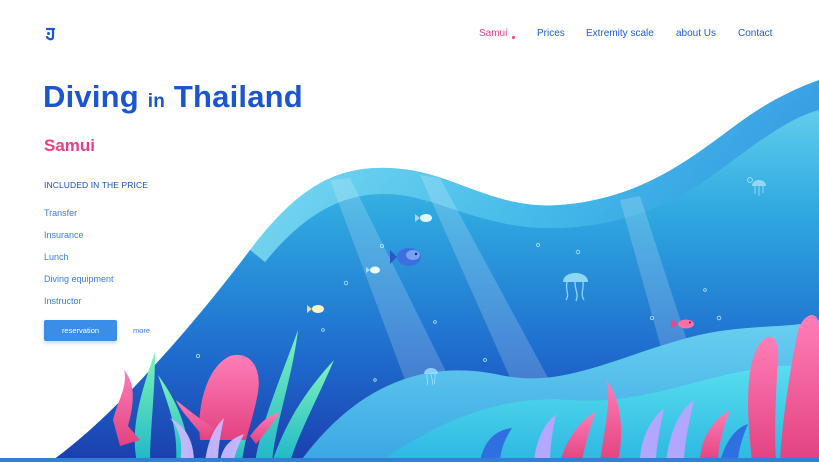  I want to click on feature-item-instructor: Instructor, so click(63, 301).